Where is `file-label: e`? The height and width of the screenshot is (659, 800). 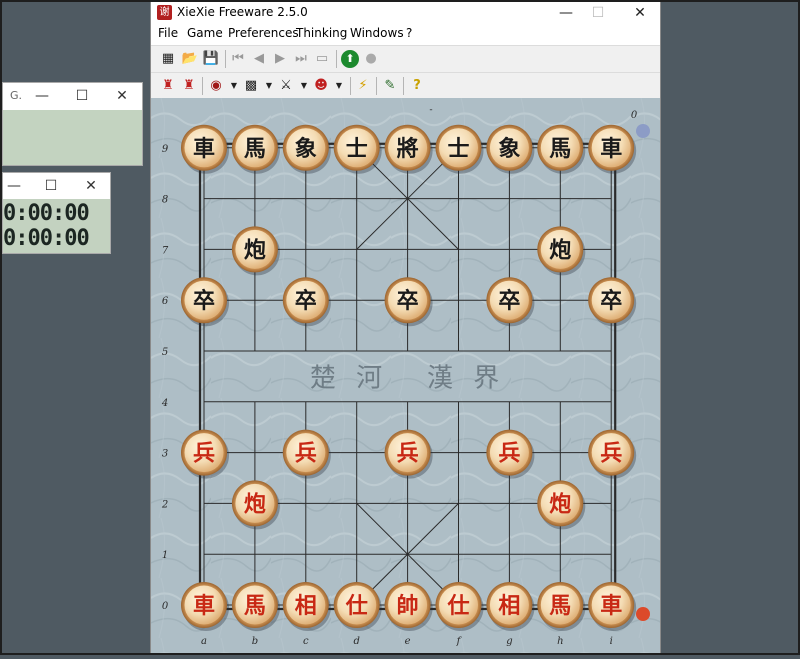 file-label: e is located at coordinates (408, 641).